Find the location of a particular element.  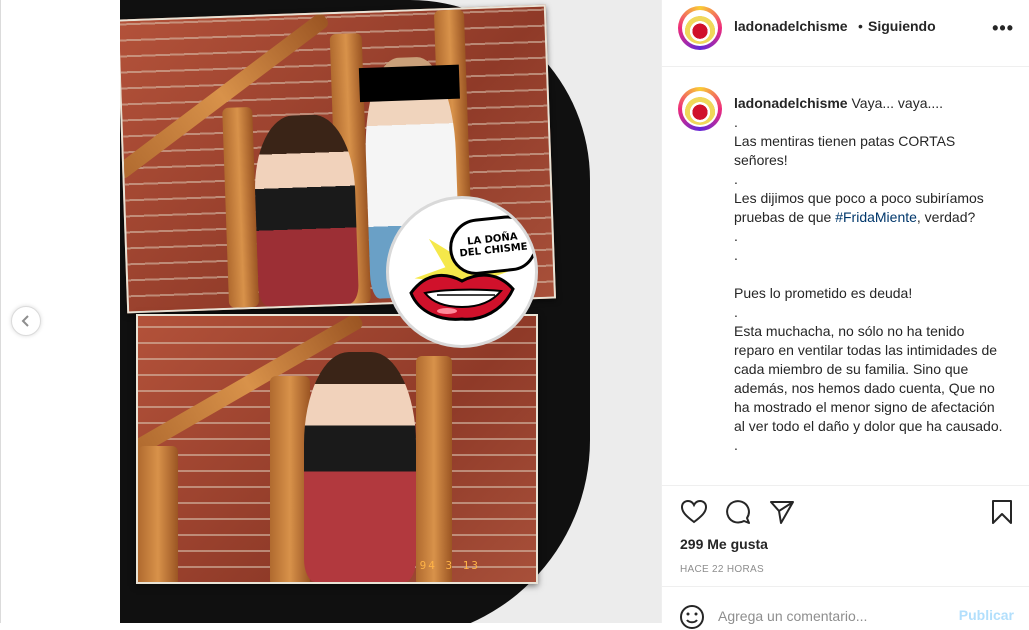

redaction-bar is located at coordinates (409, 83).